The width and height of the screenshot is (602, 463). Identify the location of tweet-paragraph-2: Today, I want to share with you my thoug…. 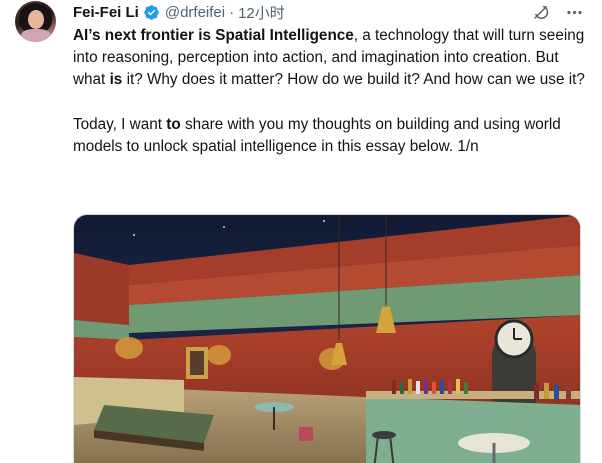
(333, 136).